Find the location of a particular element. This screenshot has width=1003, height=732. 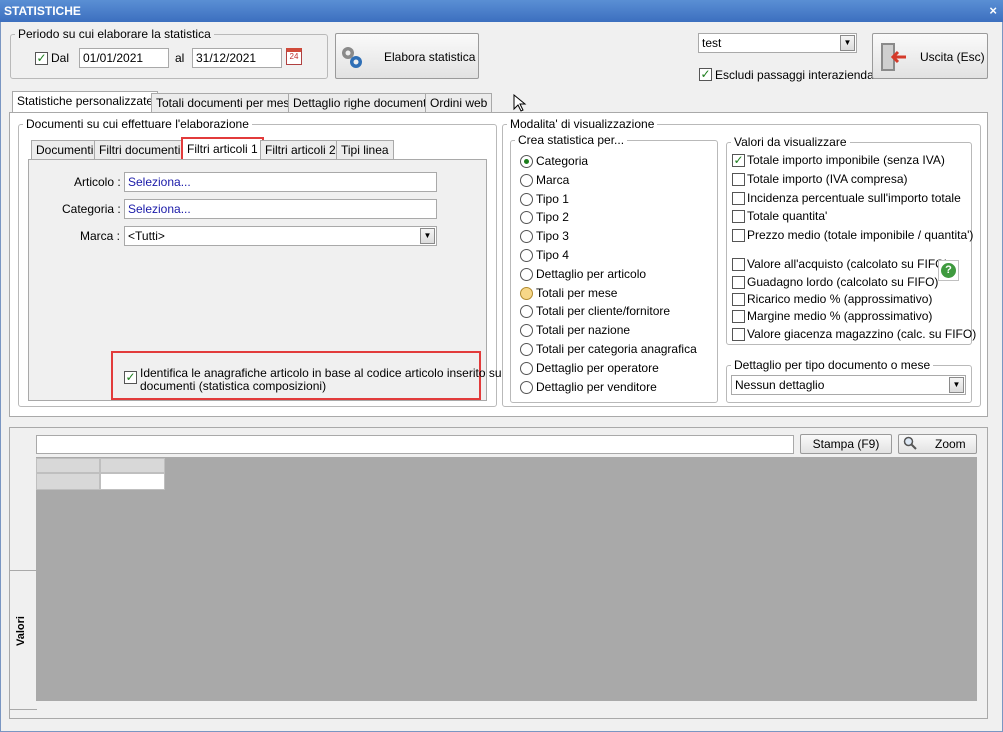

articolo-label: Articolo : is located at coordinates (97, 182).